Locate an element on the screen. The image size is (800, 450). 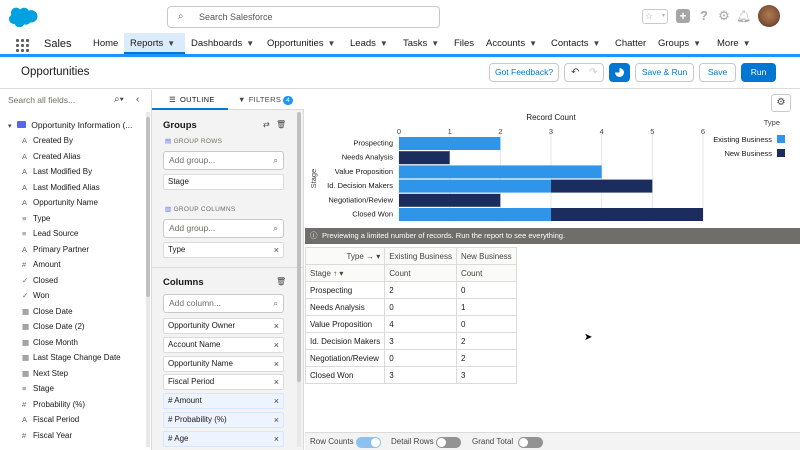
field-item: ▦ Close Date is located at coordinates (47, 311).